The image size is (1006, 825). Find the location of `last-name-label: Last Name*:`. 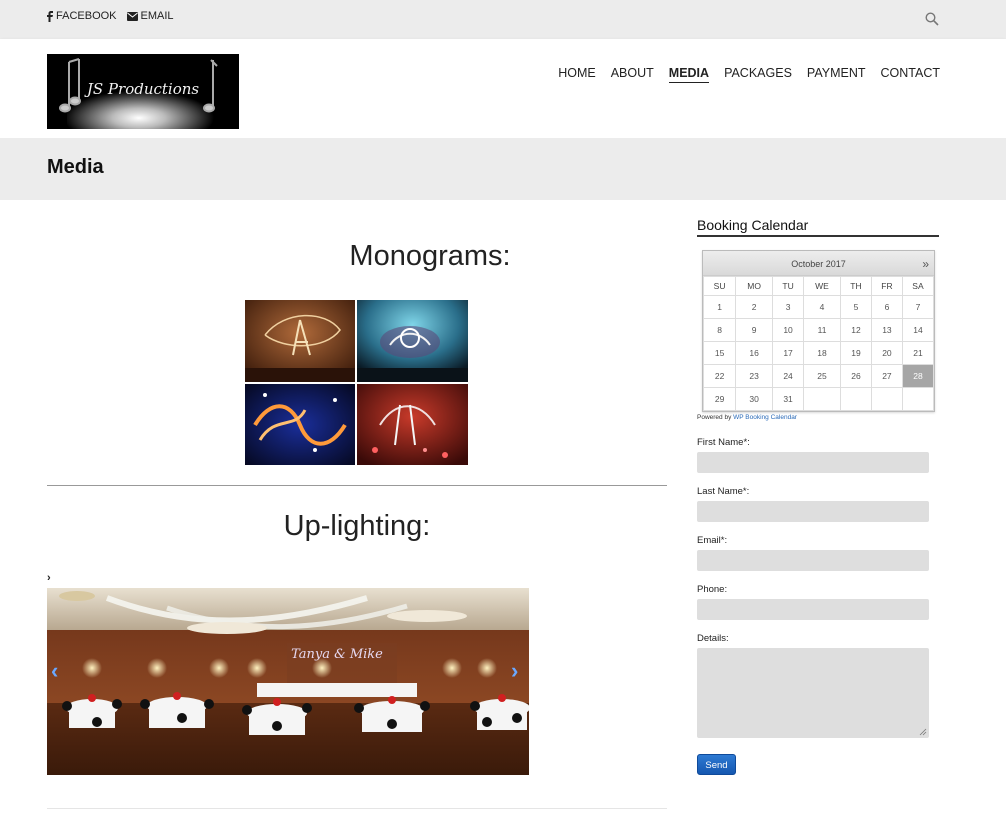

last-name-label: Last Name*: is located at coordinates (723, 491).